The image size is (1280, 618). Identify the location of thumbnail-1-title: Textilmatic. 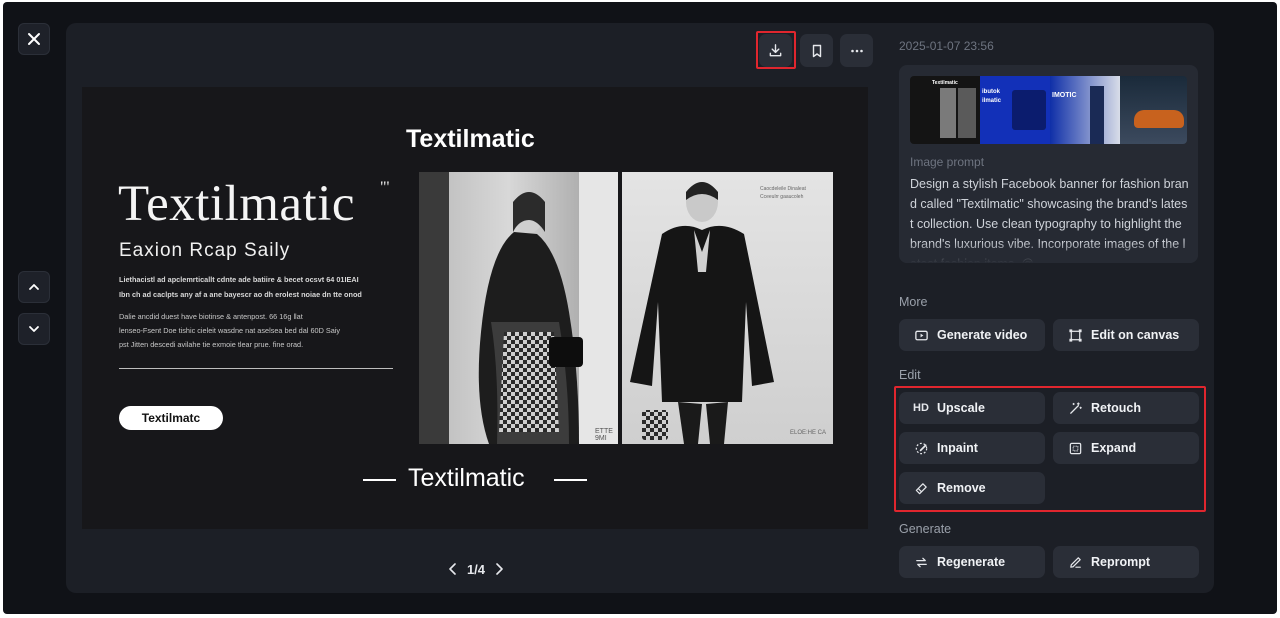
(945, 83).